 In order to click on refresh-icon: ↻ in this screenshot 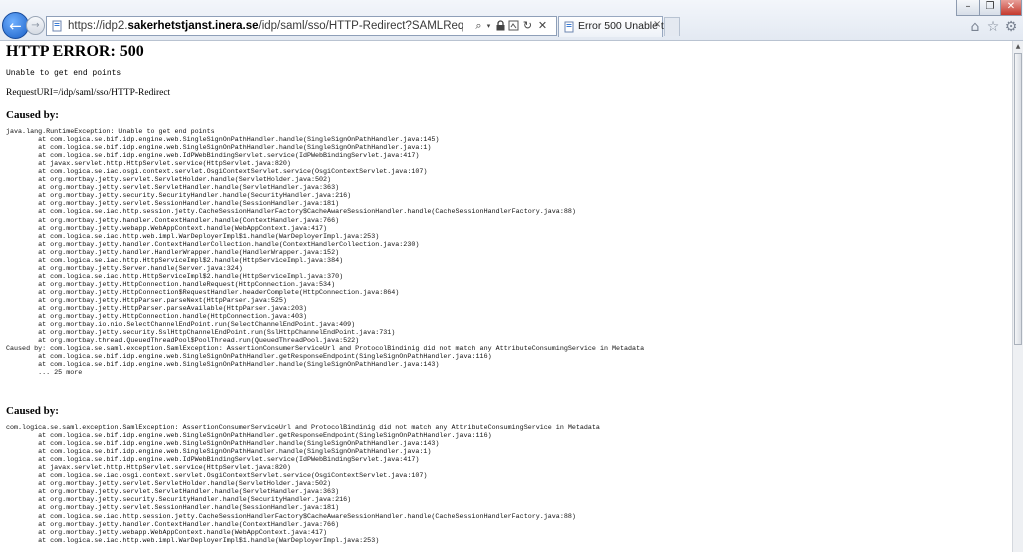, I will do `click(527, 26)`.